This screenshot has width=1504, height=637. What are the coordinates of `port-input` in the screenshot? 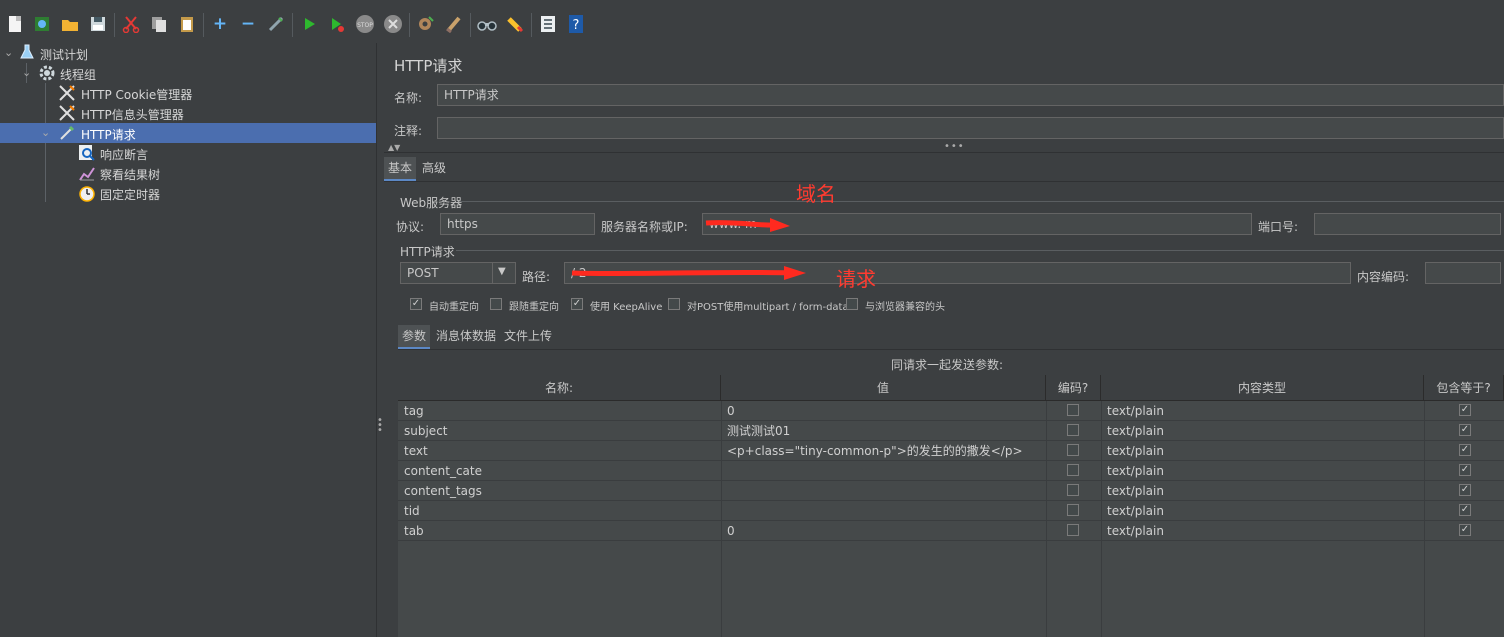 It's located at (1407, 224).